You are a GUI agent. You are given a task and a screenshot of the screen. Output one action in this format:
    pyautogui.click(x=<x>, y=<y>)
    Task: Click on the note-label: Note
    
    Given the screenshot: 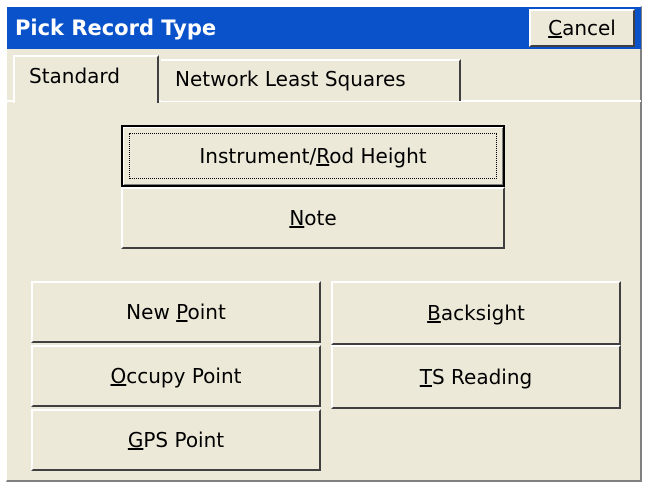 What is the action you would take?
    pyautogui.click(x=313, y=218)
    